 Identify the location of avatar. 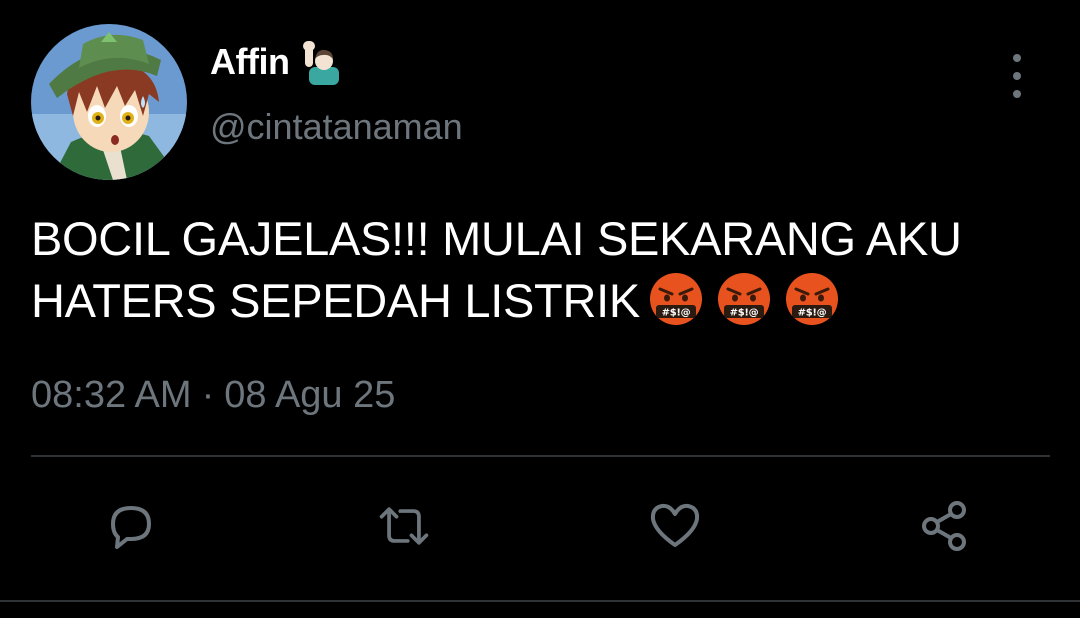
(109, 102).